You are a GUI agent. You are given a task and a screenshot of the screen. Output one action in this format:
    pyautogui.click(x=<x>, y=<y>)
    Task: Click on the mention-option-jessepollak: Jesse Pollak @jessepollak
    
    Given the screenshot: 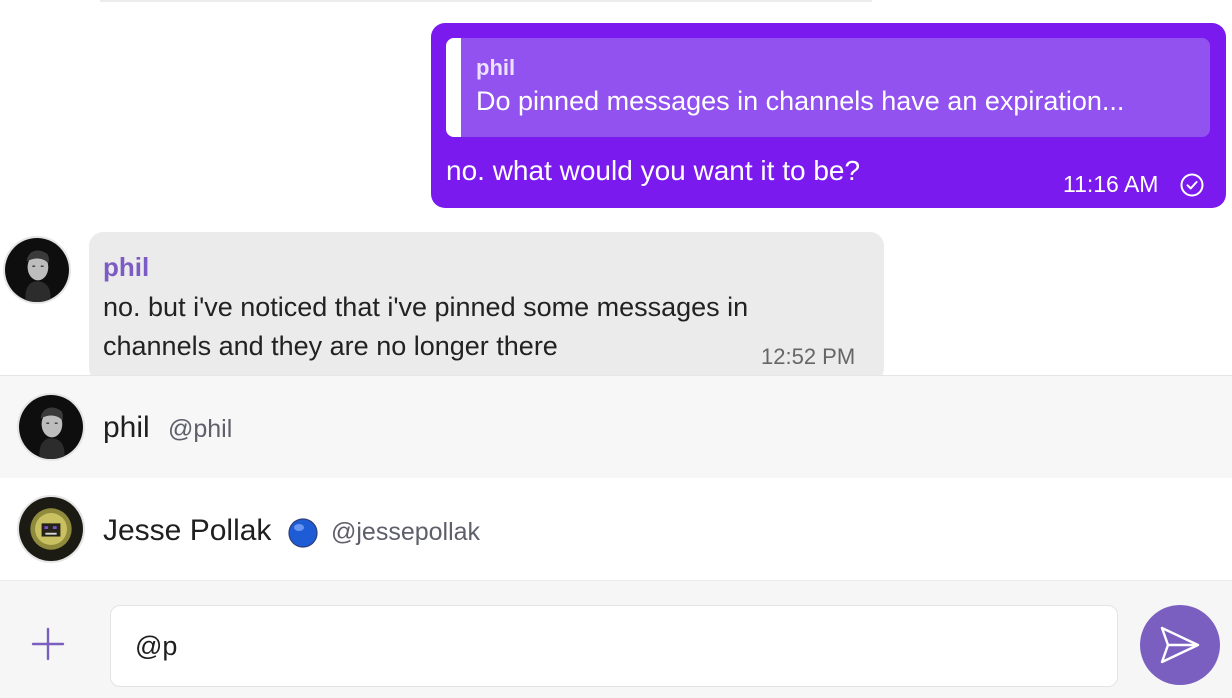 What is the action you would take?
    pyautogui.click(x=616, y=529)
    